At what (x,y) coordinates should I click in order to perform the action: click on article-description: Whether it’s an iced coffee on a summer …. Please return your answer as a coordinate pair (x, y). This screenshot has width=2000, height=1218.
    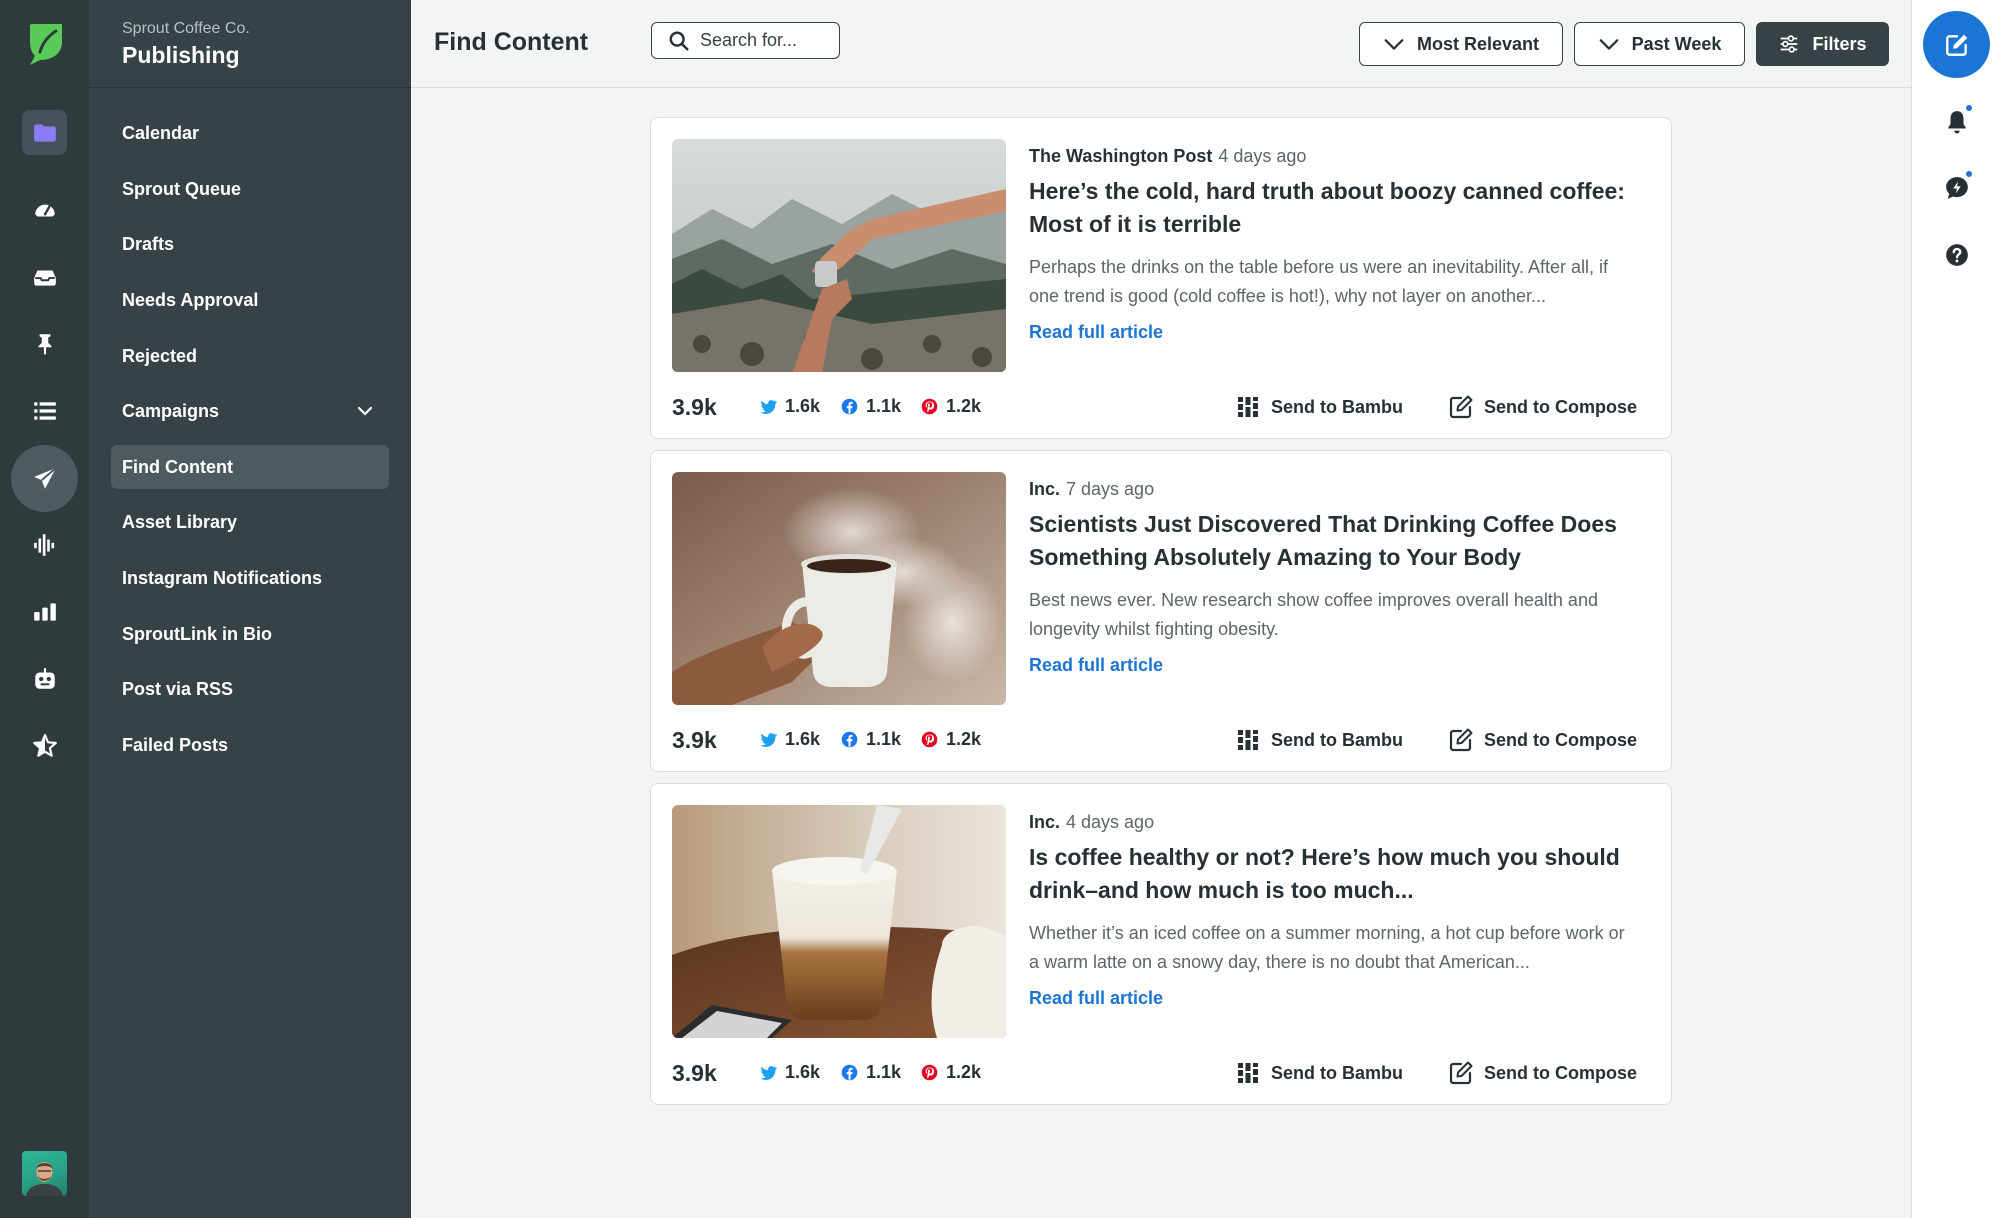
    Looking at the image, I should click on (1327, 947).